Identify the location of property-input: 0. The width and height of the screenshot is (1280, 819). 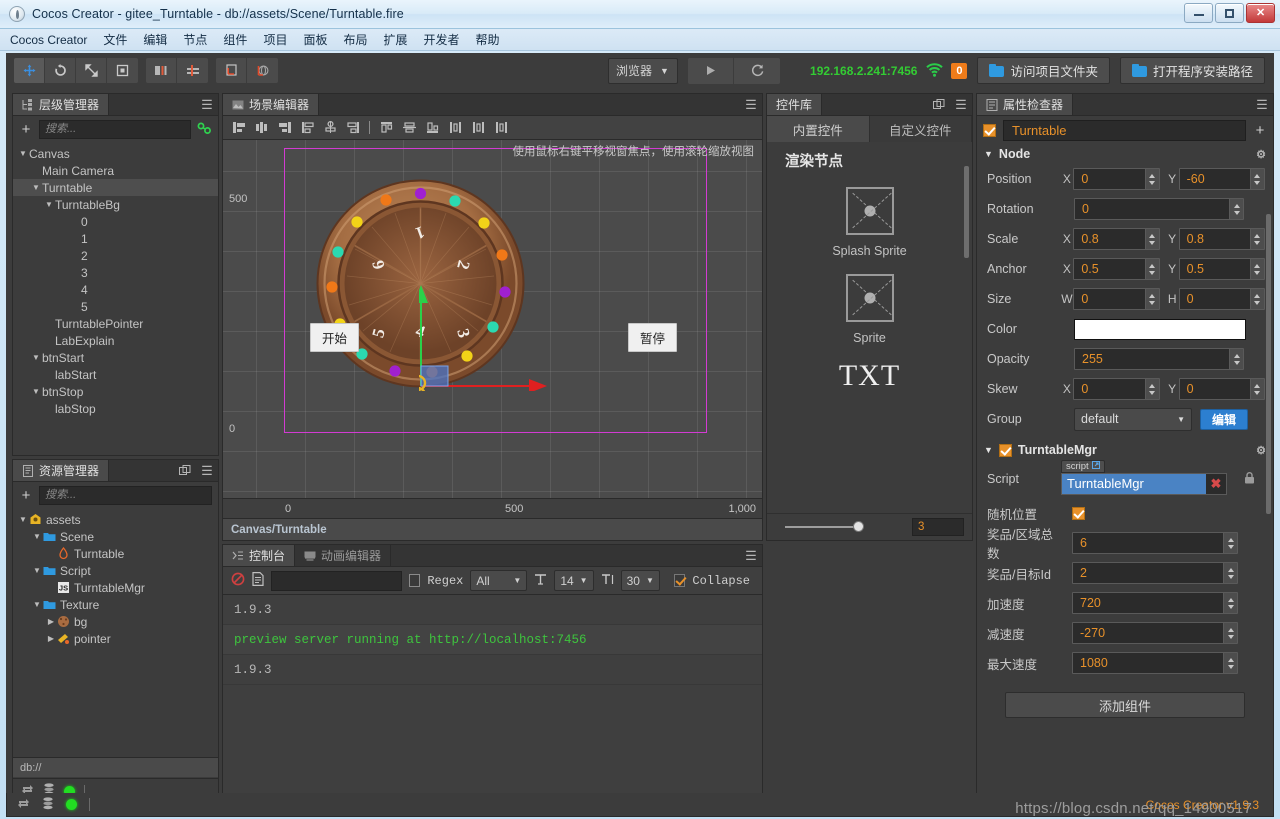
(1159, 209).